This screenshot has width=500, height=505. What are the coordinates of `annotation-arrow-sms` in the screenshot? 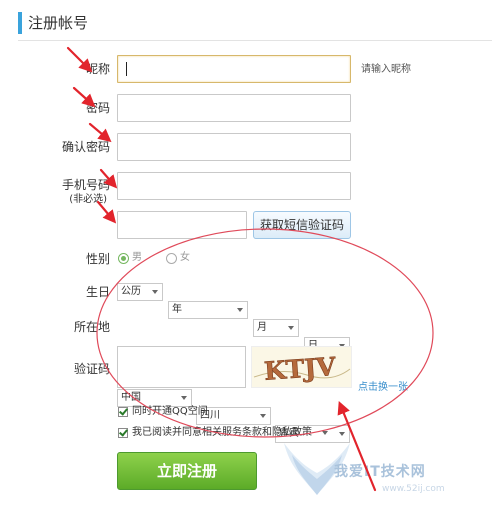 It's located at (106, 212).